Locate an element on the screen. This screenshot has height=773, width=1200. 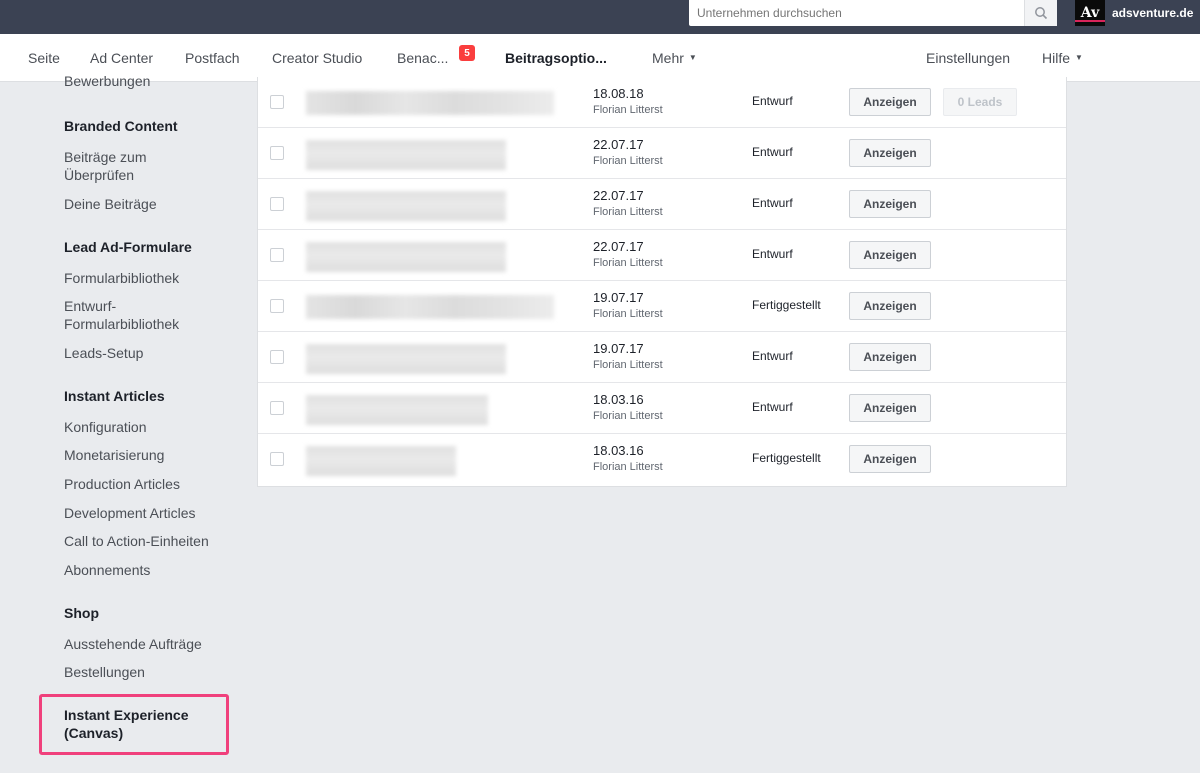
sidebar-heading-shop: Shop is located at coordinates (81, 613).